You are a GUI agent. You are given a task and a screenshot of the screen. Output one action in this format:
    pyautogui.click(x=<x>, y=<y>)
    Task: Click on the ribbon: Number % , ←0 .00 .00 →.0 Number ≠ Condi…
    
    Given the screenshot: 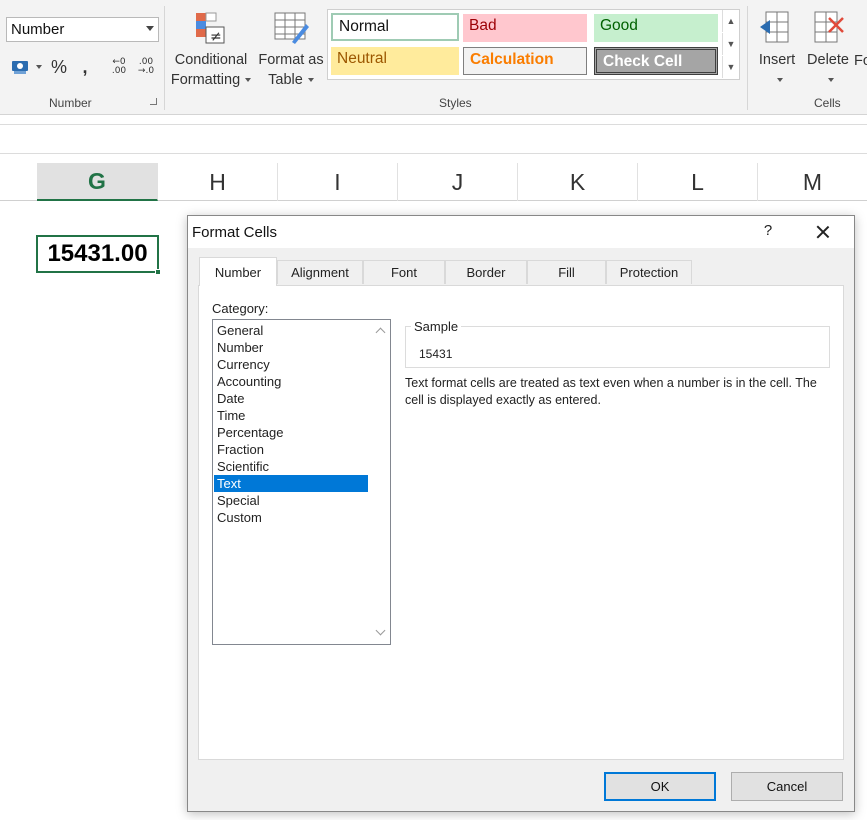 What is the action you would take?
    pyautogui.click(x=433, y=57)
    